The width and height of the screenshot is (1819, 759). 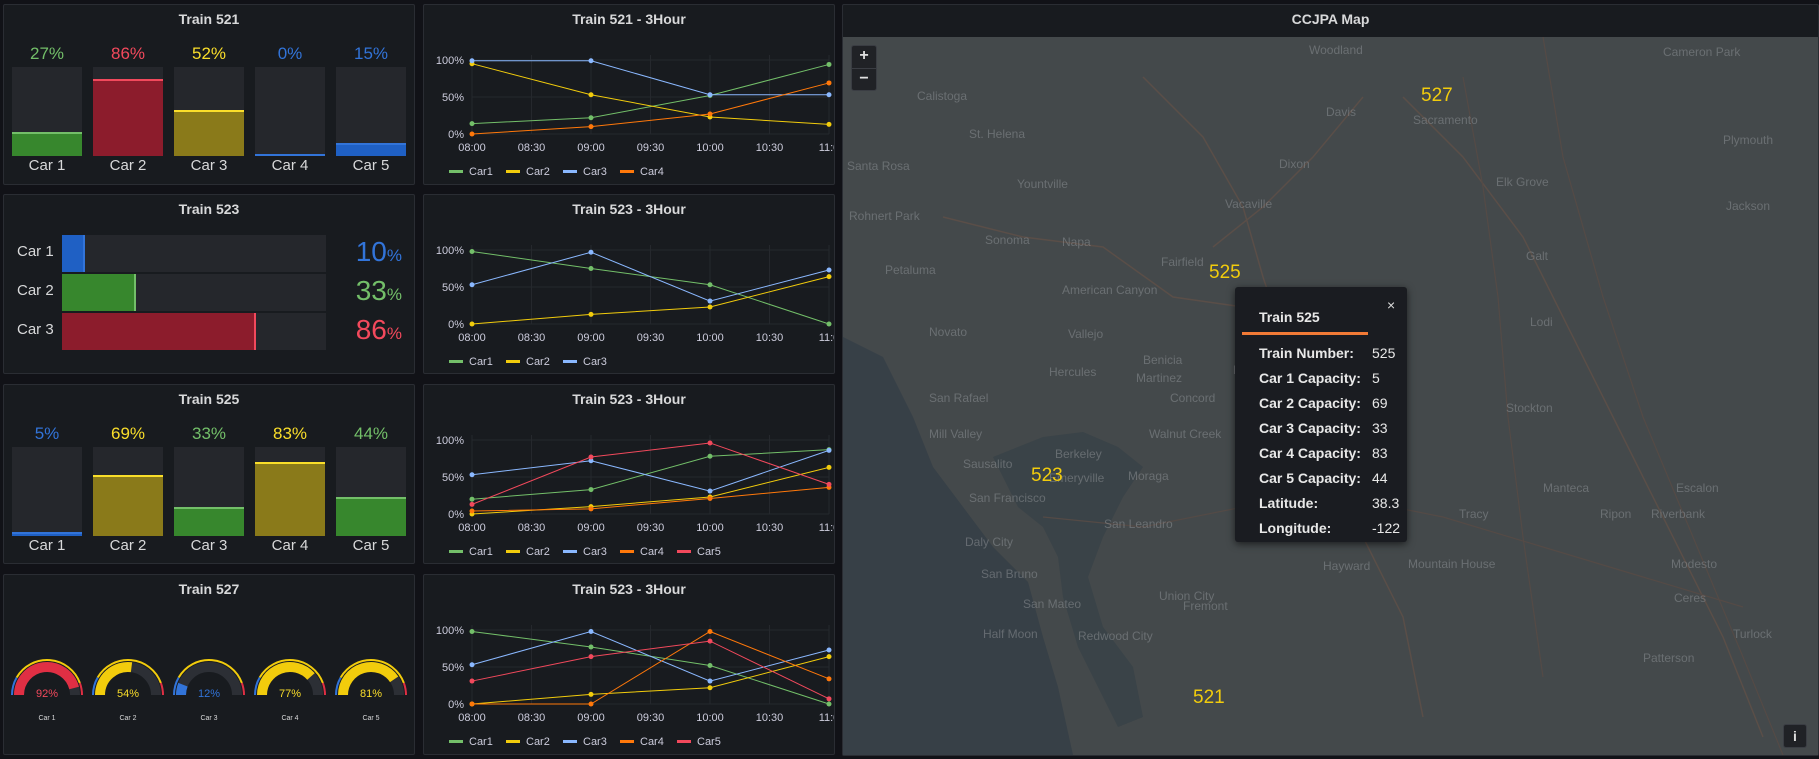 I want to click on map-place-label: Ripon, so click(x=1616, y=514).